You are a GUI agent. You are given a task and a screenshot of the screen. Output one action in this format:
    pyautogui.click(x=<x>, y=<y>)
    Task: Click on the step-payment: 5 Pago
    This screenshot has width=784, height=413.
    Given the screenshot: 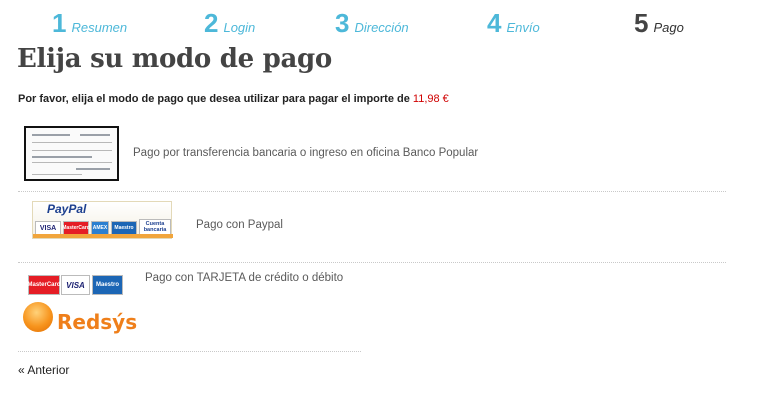 What is the action you would take?
    pyautogui.click(x=659, y=23)
    